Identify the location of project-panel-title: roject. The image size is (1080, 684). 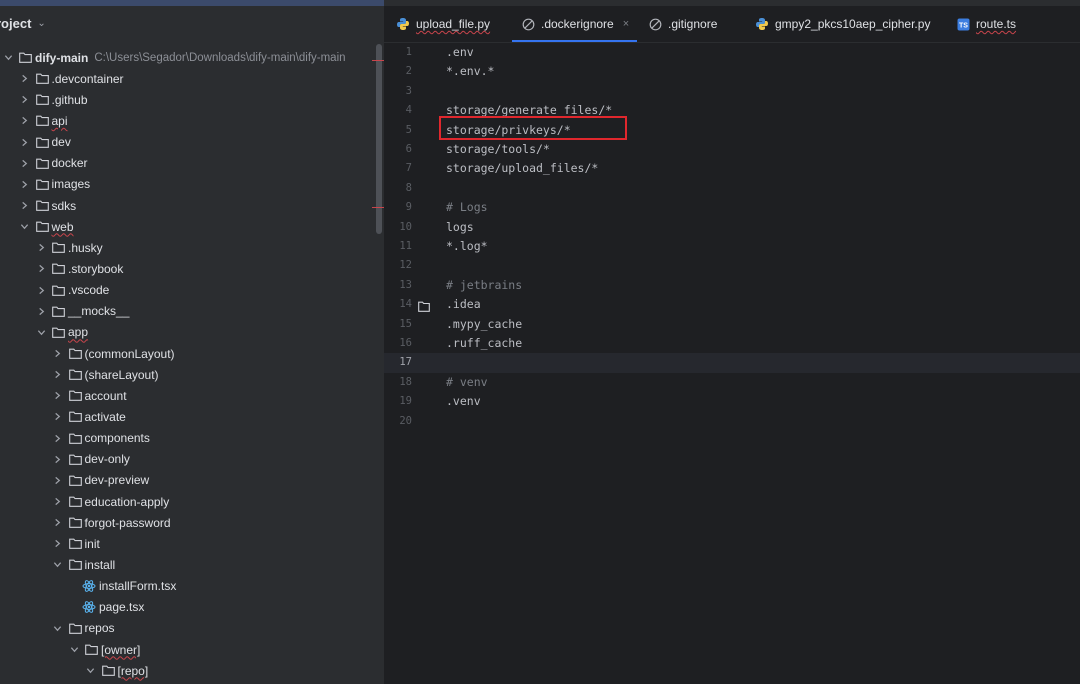
(15, 23).